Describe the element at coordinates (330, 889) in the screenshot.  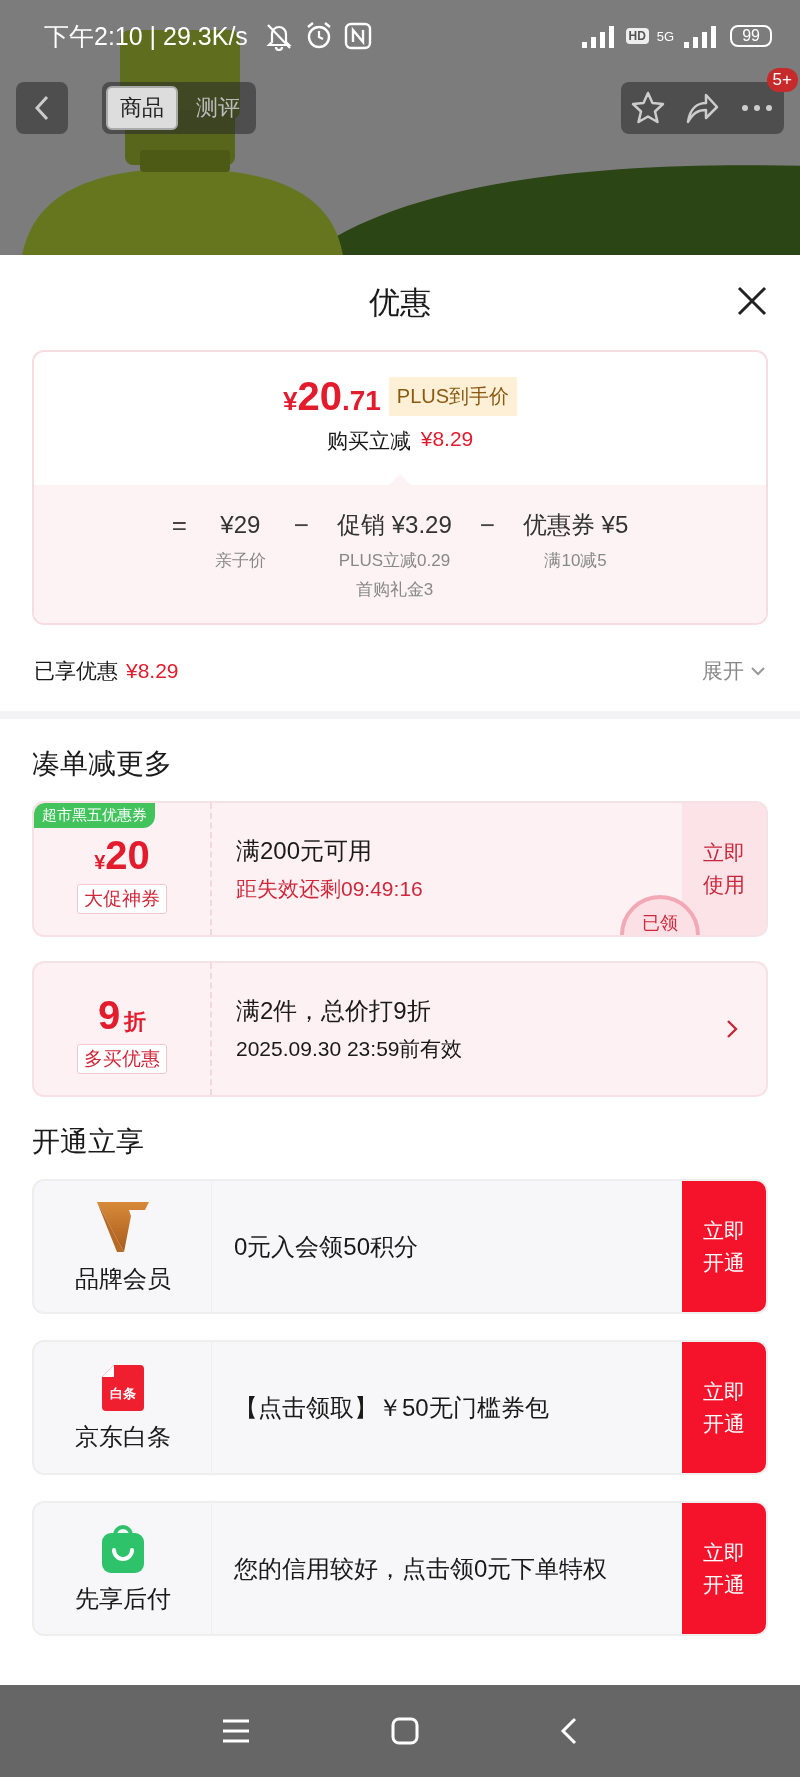
I see `countdown-text: 距失效还剩09:49:16` at that location.